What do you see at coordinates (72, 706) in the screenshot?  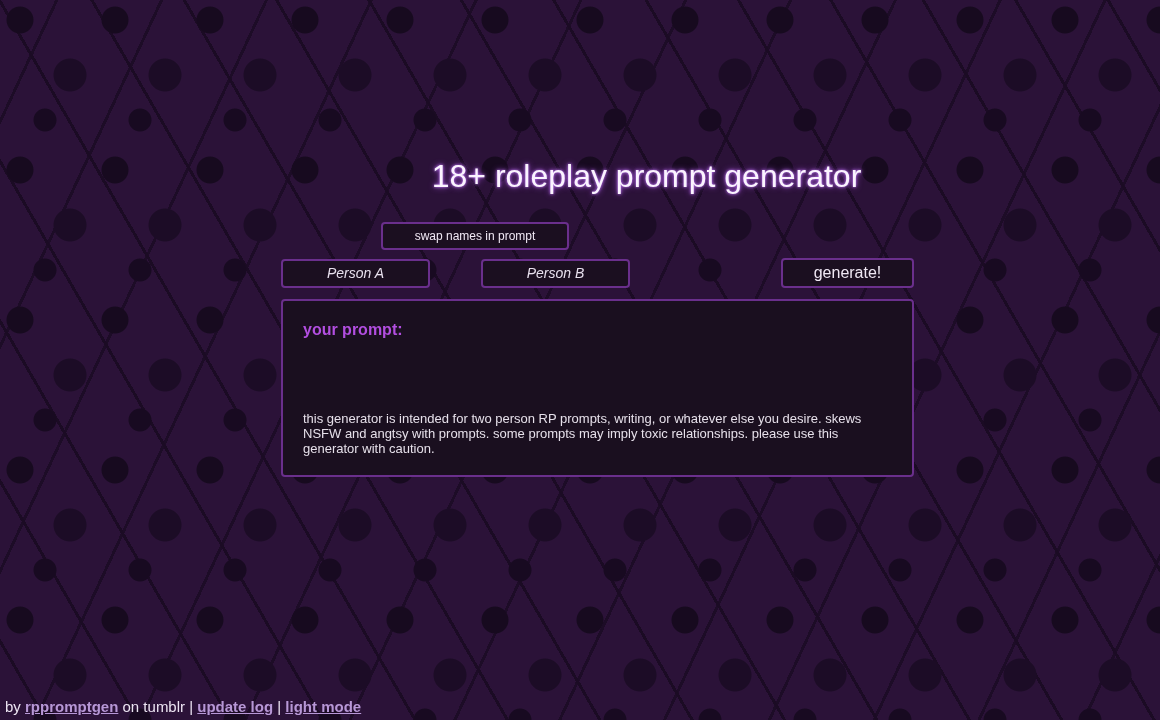 I see `footer-link: rppromptgen` at bounding box center [72, 706].